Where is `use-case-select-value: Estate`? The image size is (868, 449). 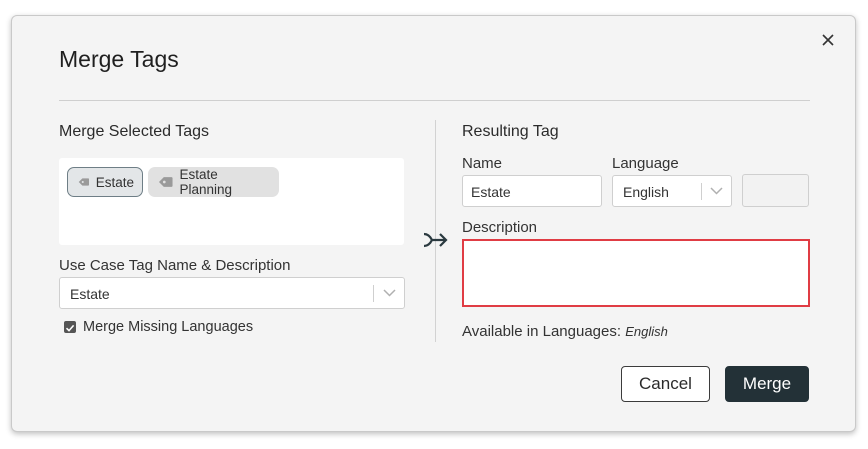
use-case-select-value: Estate is located at coordinates (90, 294).